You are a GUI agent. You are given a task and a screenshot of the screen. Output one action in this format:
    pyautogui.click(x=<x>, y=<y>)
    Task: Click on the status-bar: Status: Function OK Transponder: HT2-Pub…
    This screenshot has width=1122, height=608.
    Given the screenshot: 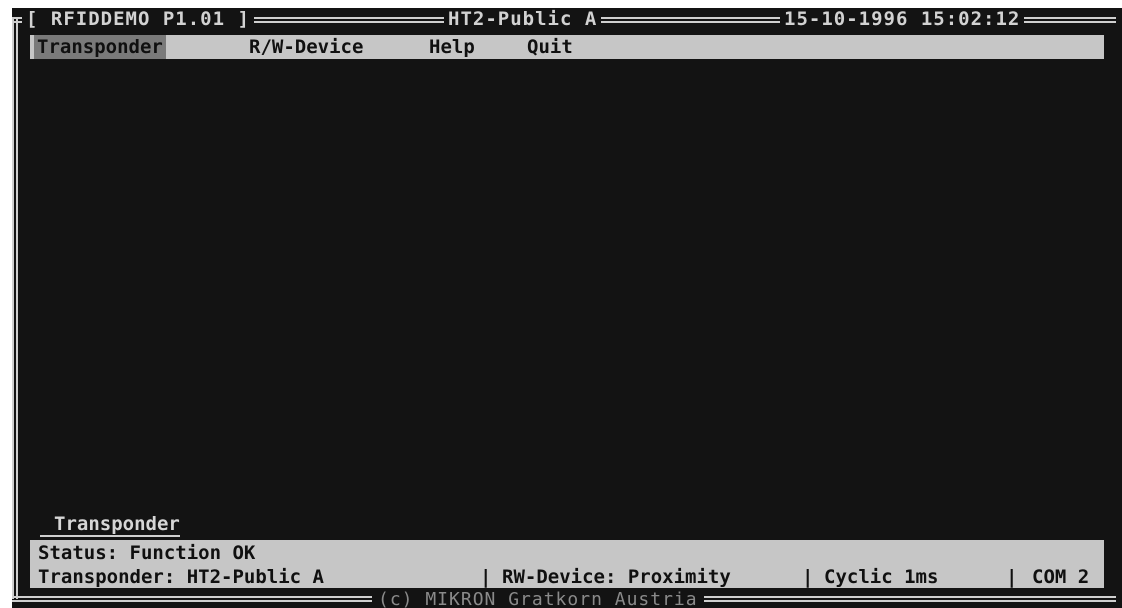 What is the action you would take?
    pyautogui.click(x=567, y=564)
    